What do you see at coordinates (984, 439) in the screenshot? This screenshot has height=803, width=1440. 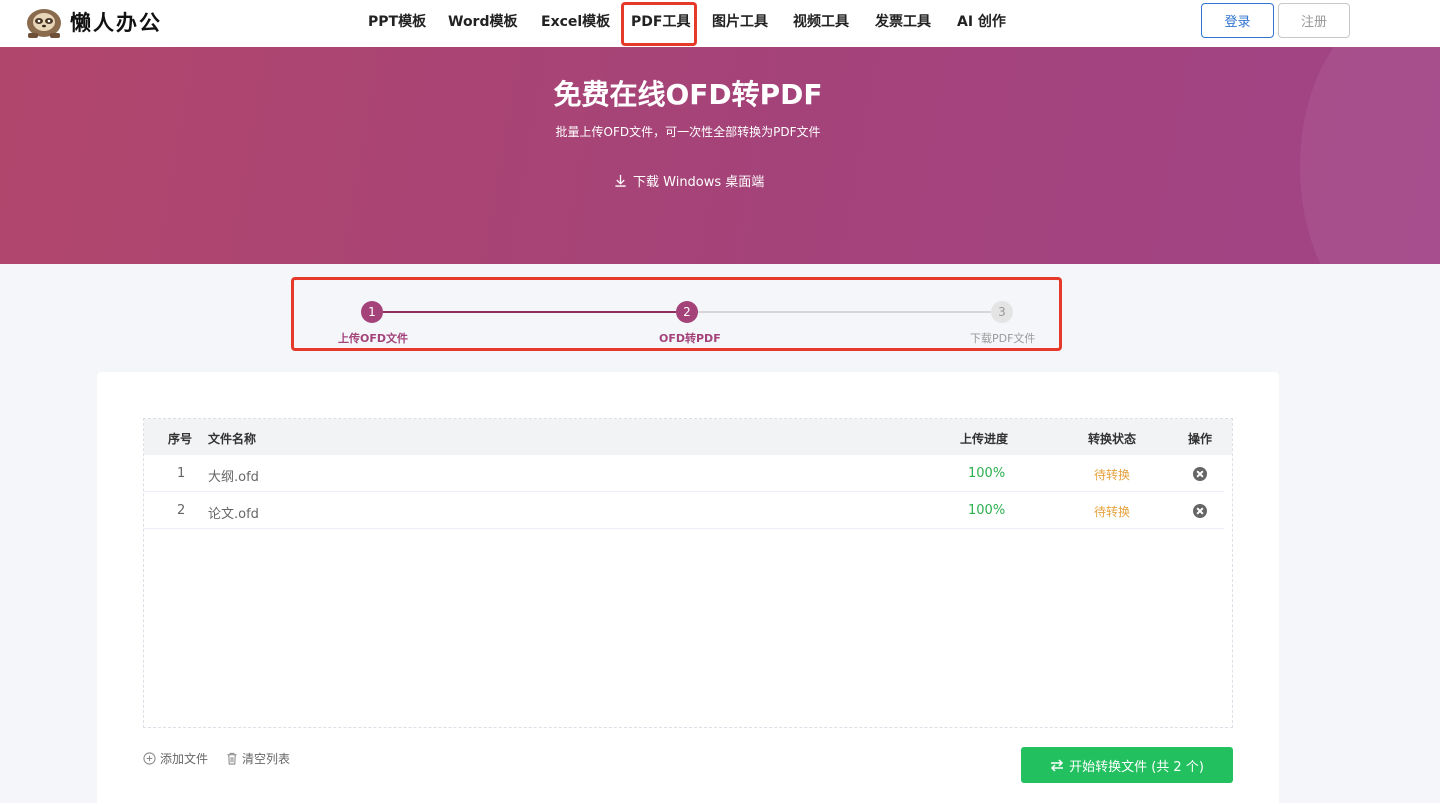 I see `header-upload-progress: 上传进度` at bounding box center [984, 439].